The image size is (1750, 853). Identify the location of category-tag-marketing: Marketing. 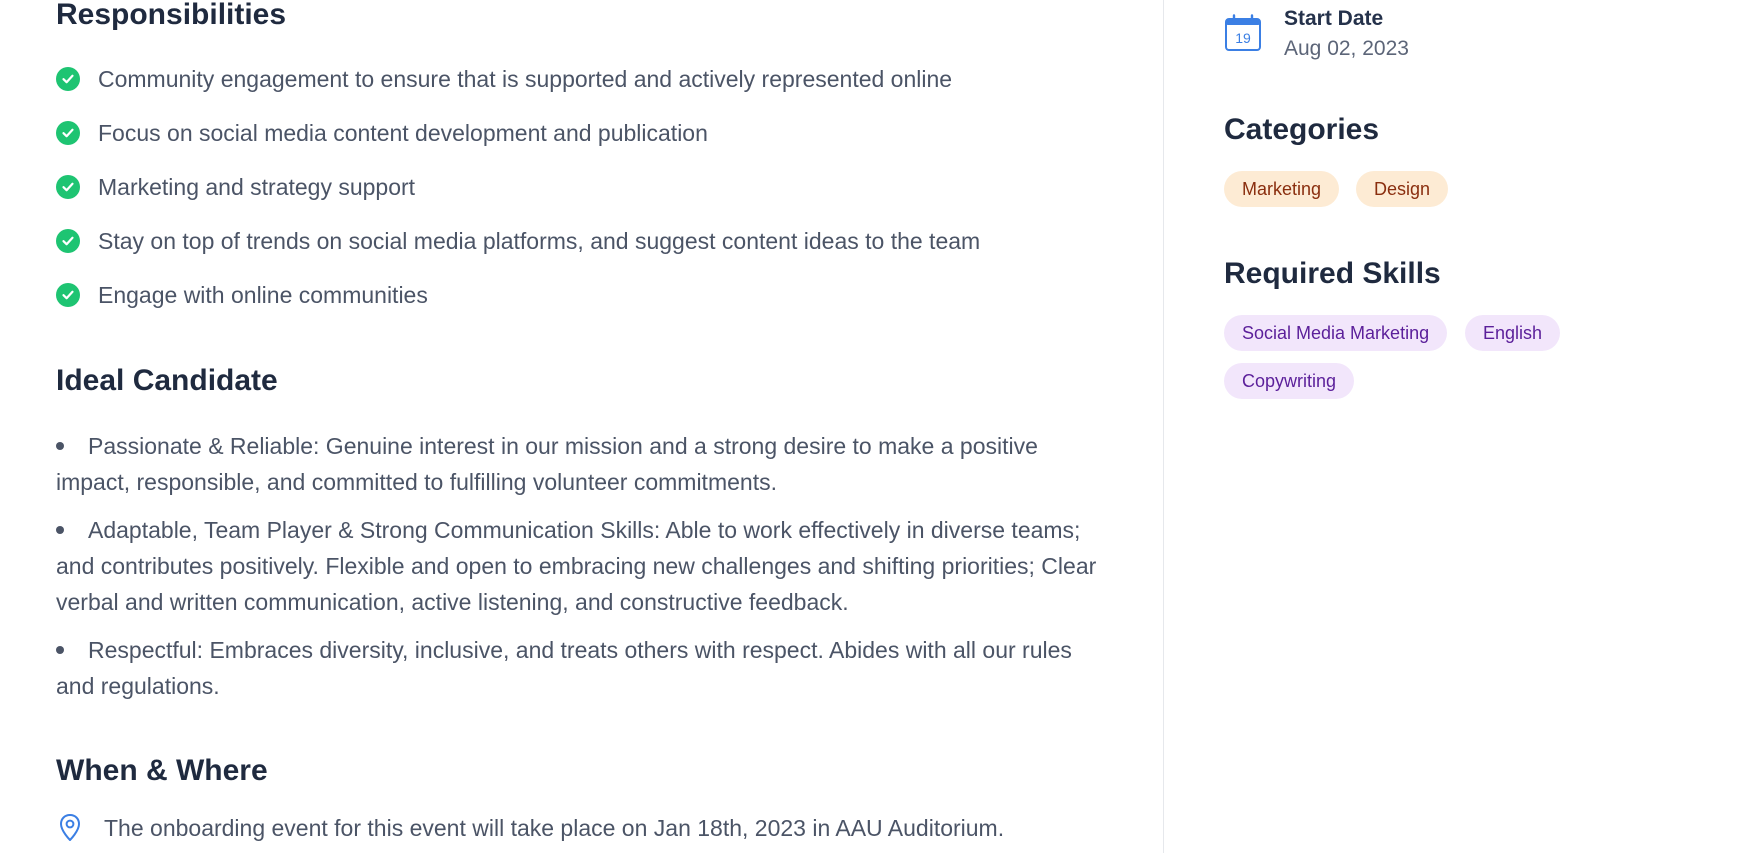
(1282, 189).